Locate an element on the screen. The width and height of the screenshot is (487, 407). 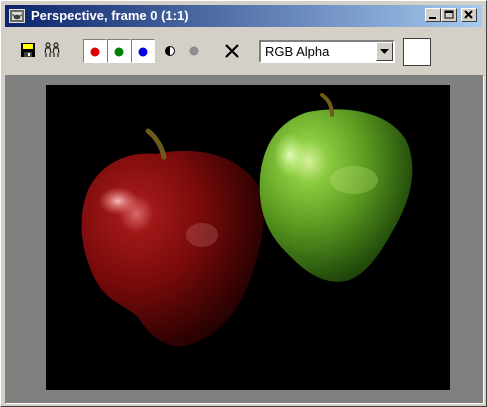
close-button is located at coordinates (469, 15).